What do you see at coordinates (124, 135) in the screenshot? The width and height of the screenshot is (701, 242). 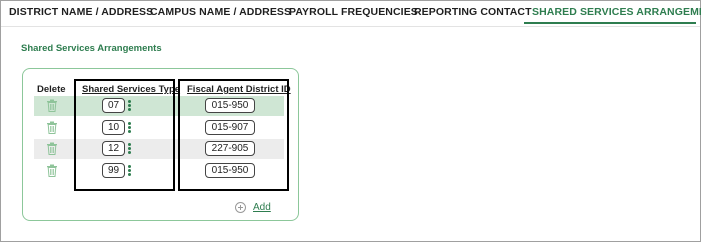 I see `type-column-outline` at bounding box center [124, 135].